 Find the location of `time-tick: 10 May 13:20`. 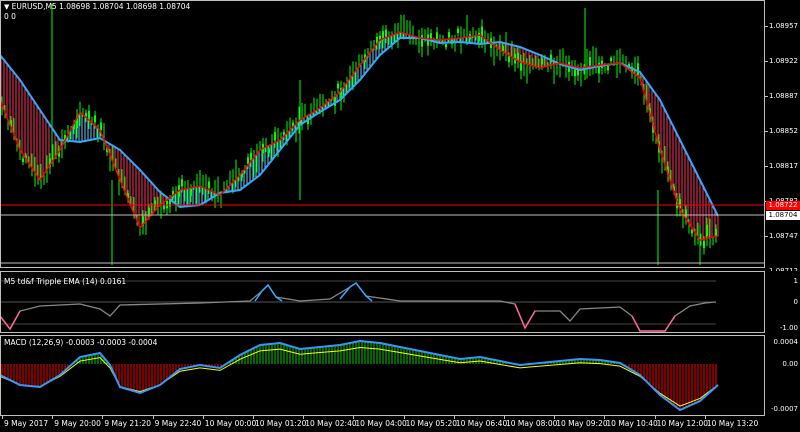

time-tick: 10 May 13:20 is located at coordinates (732, 423).